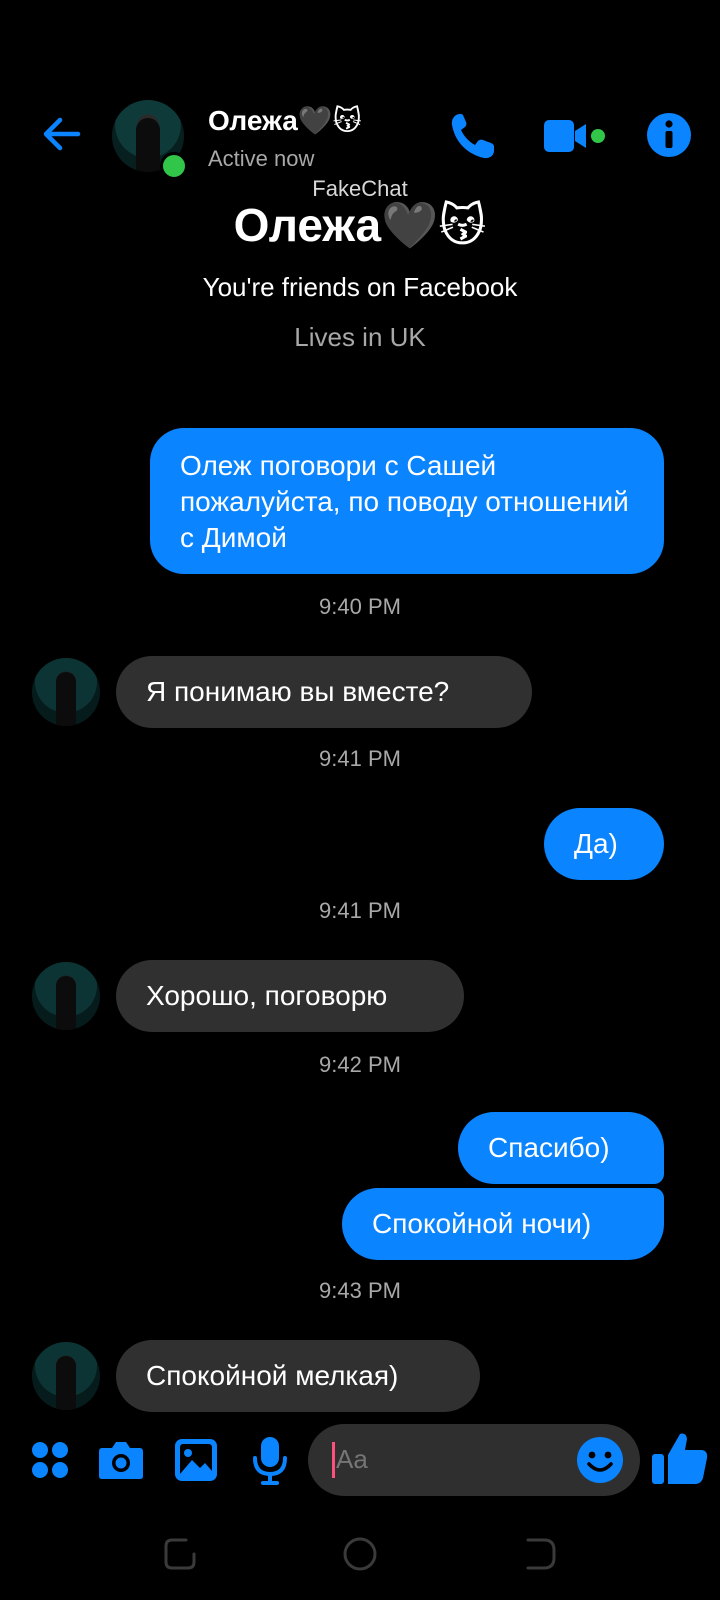 The height and width of the screenshot is (1600, 720). Describe the element at coordinates (298, 1376) in the screenshot. I see `incoming-message: Спокойной мелкая)` at that location.